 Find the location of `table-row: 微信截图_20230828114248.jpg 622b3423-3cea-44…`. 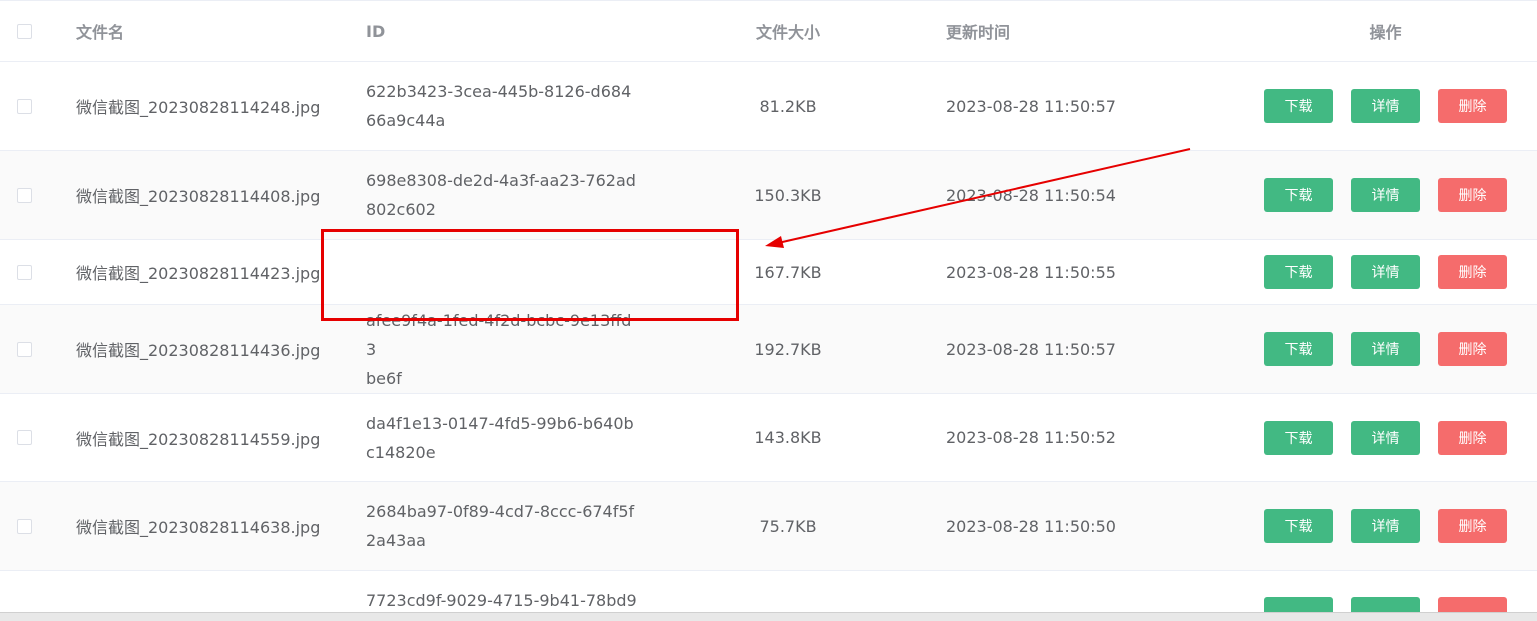

table-row: 微信截图_20230828114248.jpg 622b3423-3cea-44… is located at coordinates (768, 106).